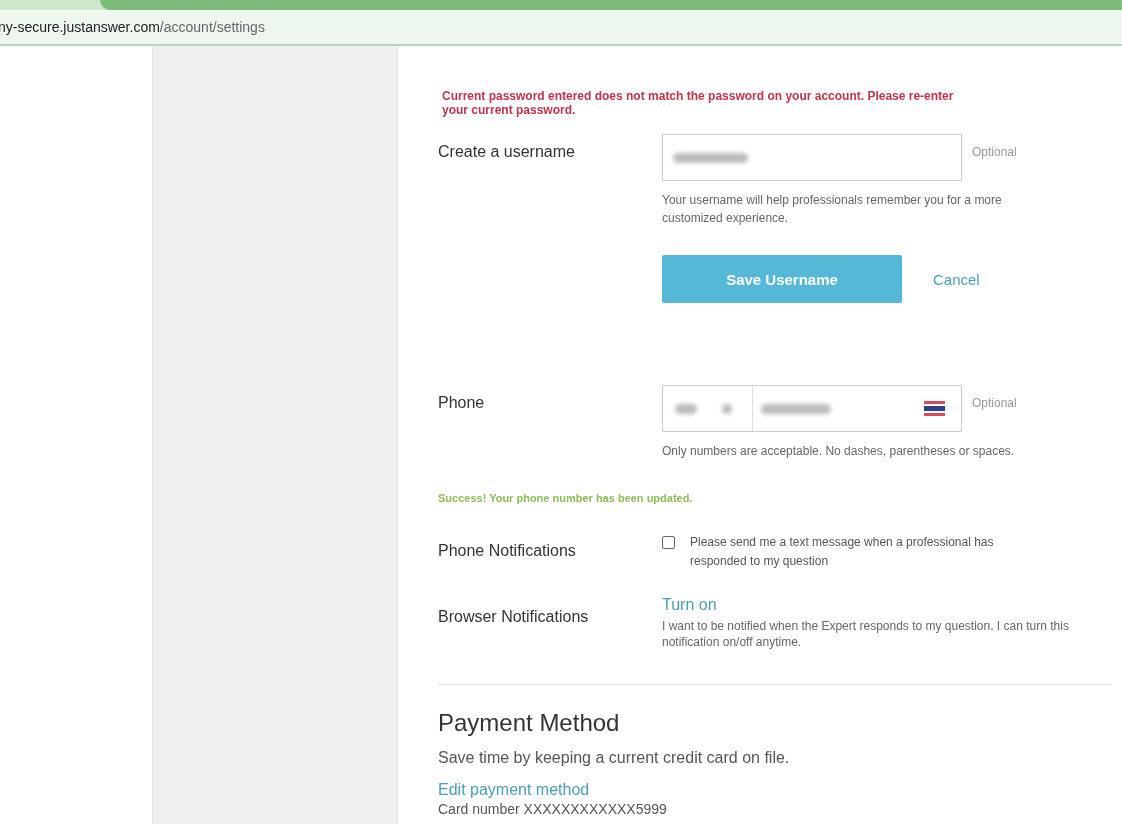  Describe the element at coordinates (462, 402) in the screenshot. I see `field-label: Phone` at that location.